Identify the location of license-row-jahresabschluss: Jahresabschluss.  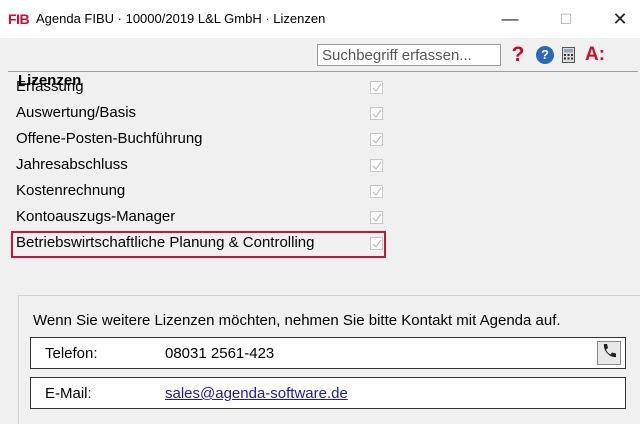
(72, 165).